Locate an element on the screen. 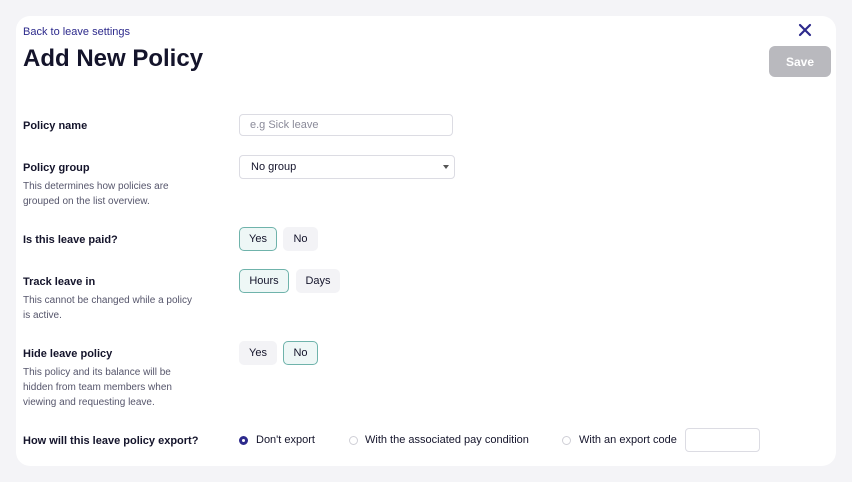  policy-name-label: Policy name is located at coordinates (55, 126).